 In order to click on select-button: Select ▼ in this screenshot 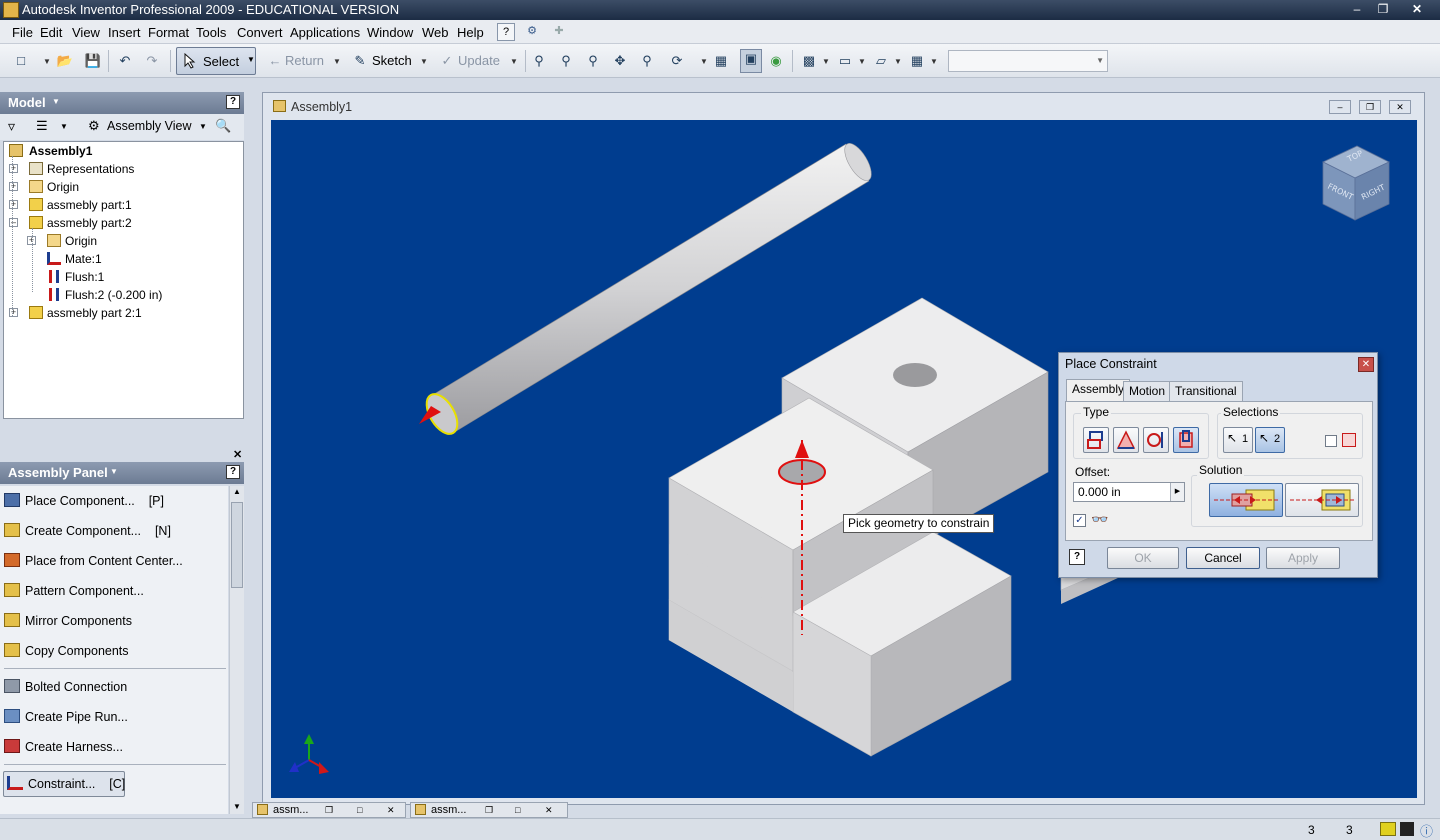, I will do `click(216, 61)`.